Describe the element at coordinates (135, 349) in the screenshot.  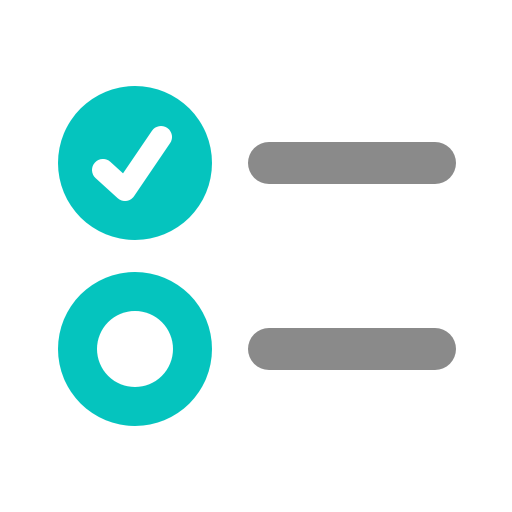
I see `empty-circle-icon` at that location.